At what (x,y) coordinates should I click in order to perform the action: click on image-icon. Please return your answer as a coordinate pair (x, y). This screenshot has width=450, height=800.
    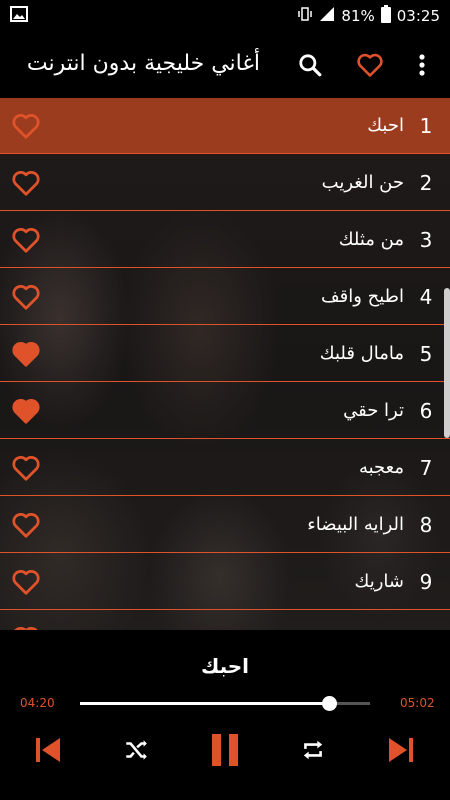
    Looking at the image, I should click on (19, 16).